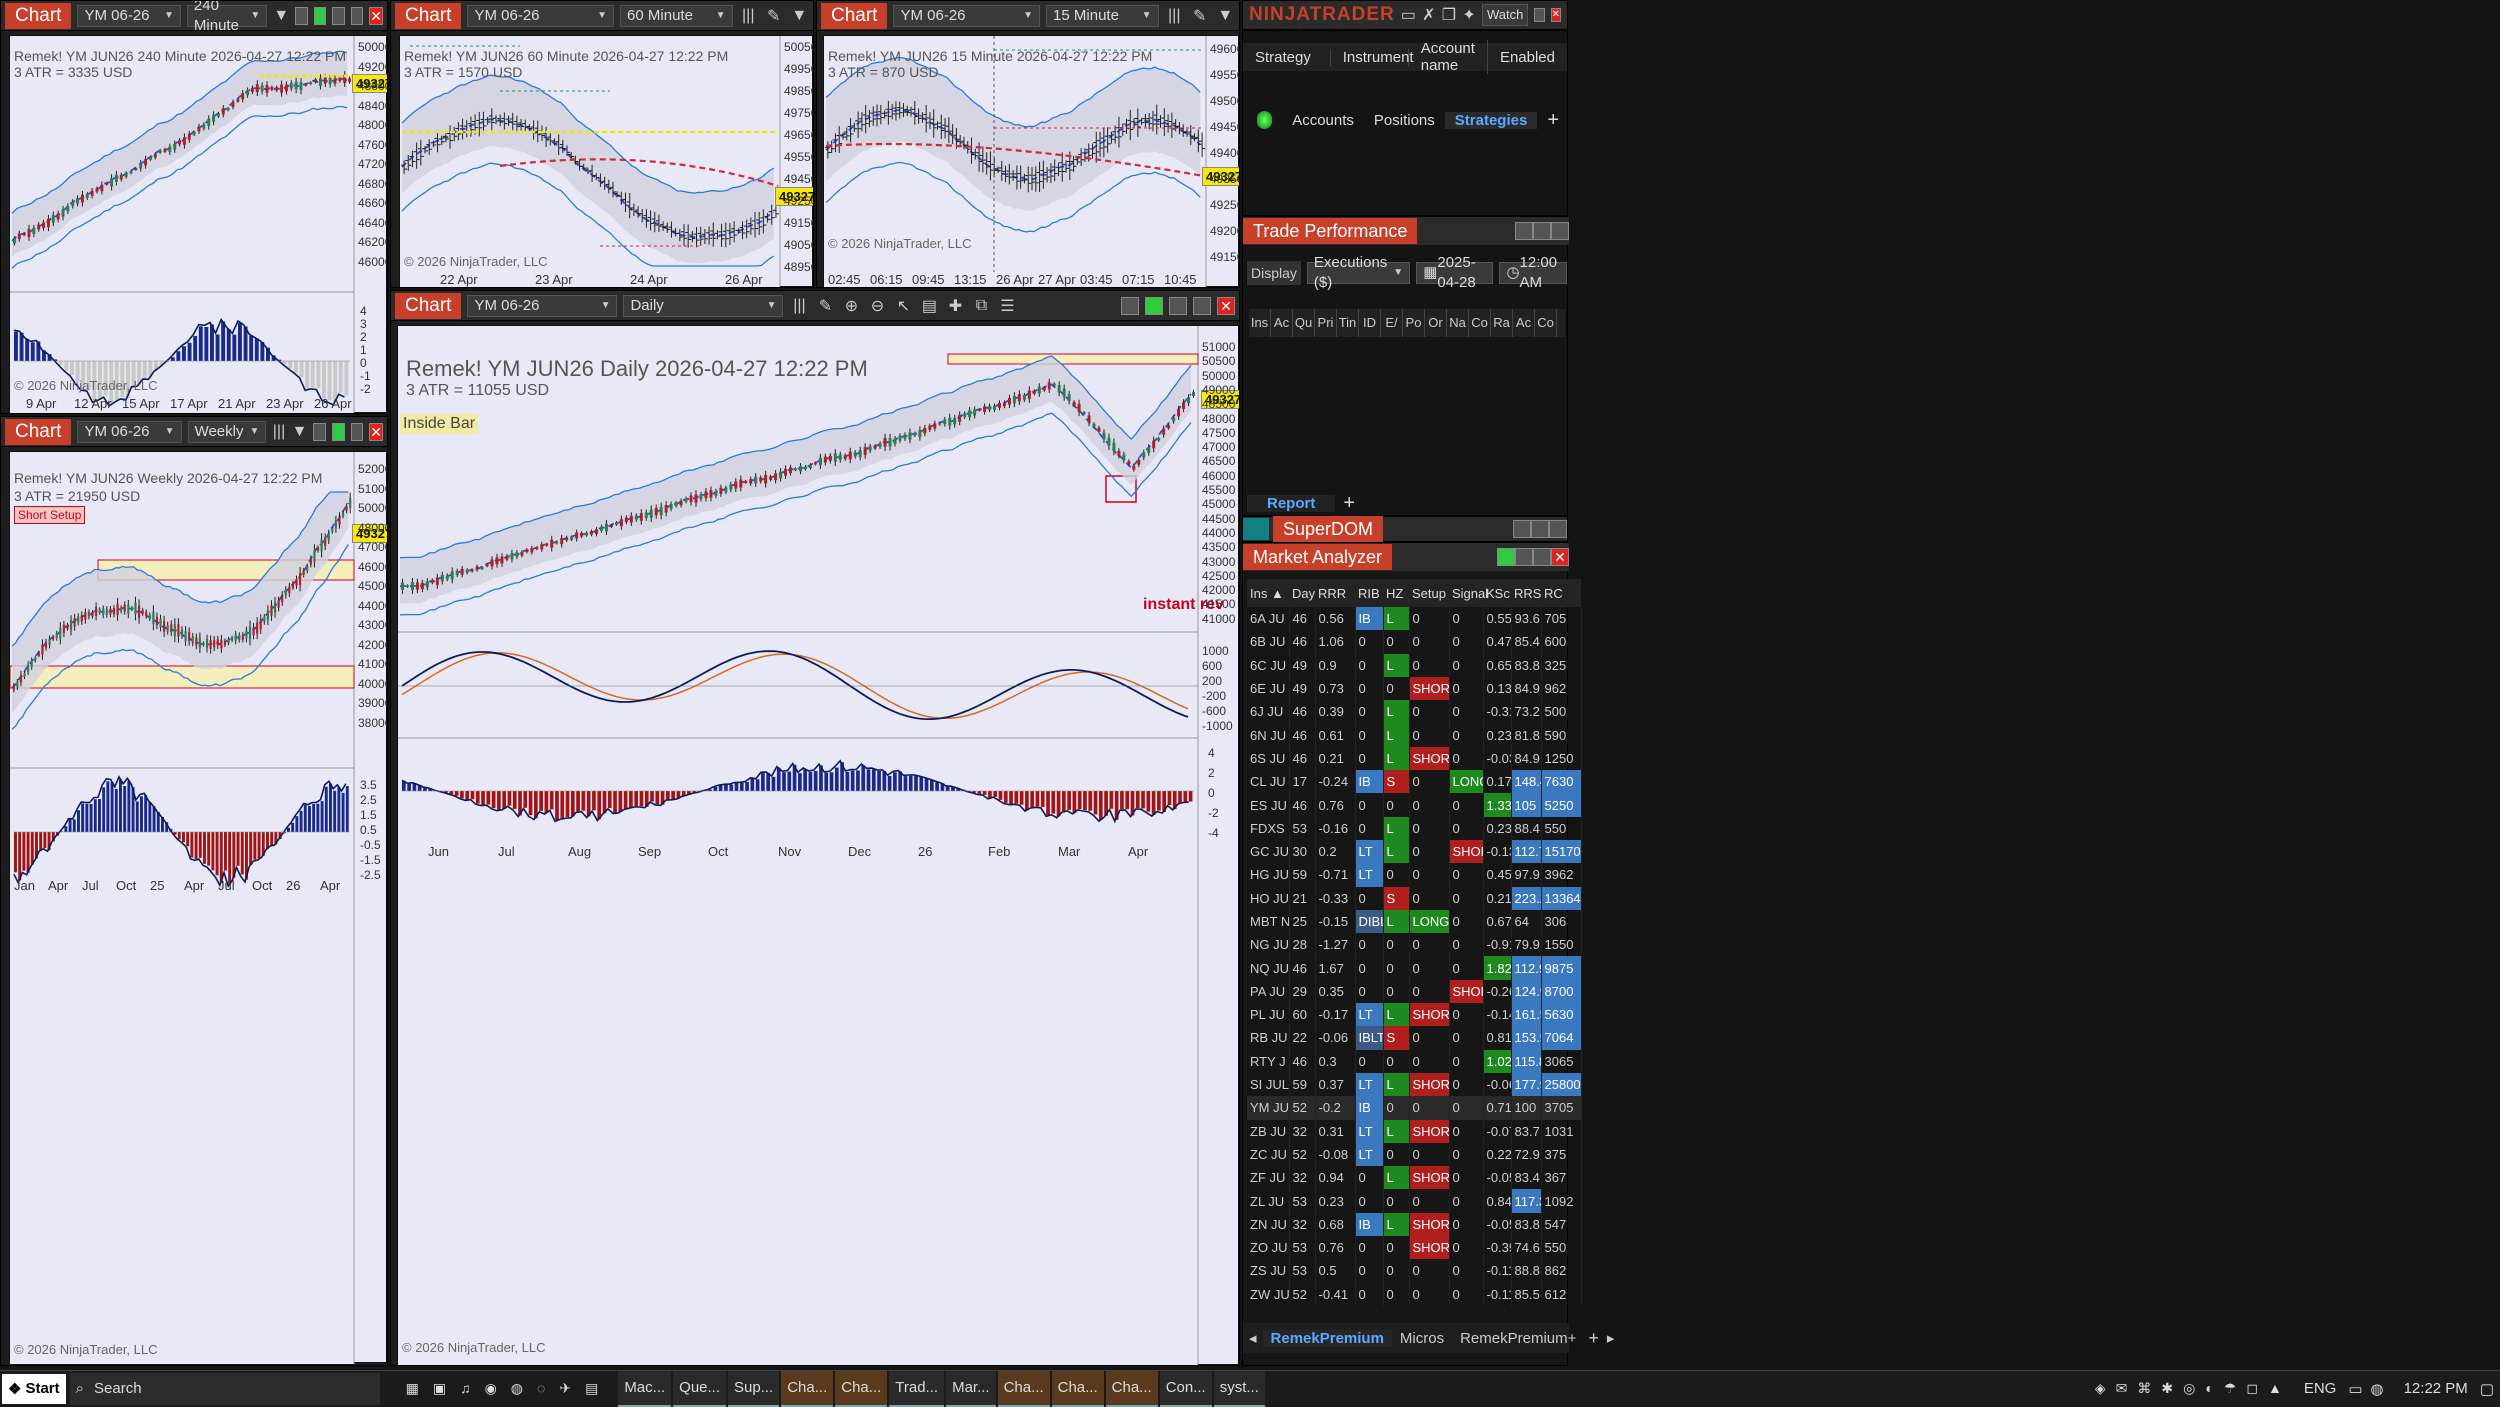 Image resolution: width=2500 pixels, height=1407 pixels. Describe the element at coordinates (1327, 1338) in the screenshot. I see `tab-remekpremium: RemekPremium` at that location.